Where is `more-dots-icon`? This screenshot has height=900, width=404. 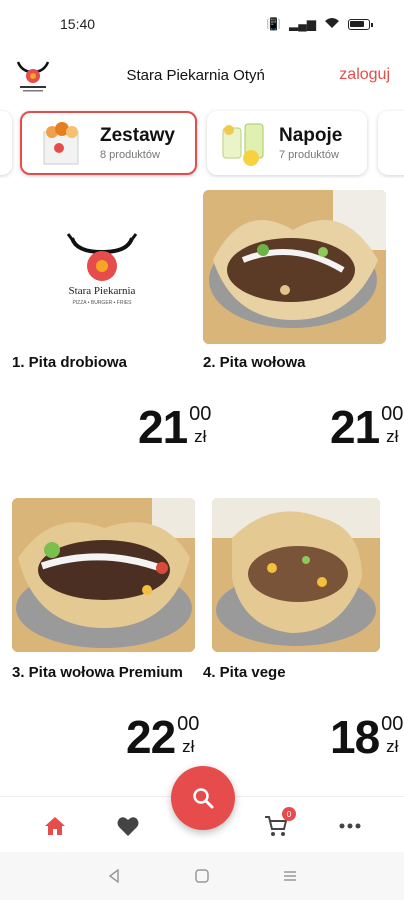
more-dots-icon is located at coordinates (350, 826).